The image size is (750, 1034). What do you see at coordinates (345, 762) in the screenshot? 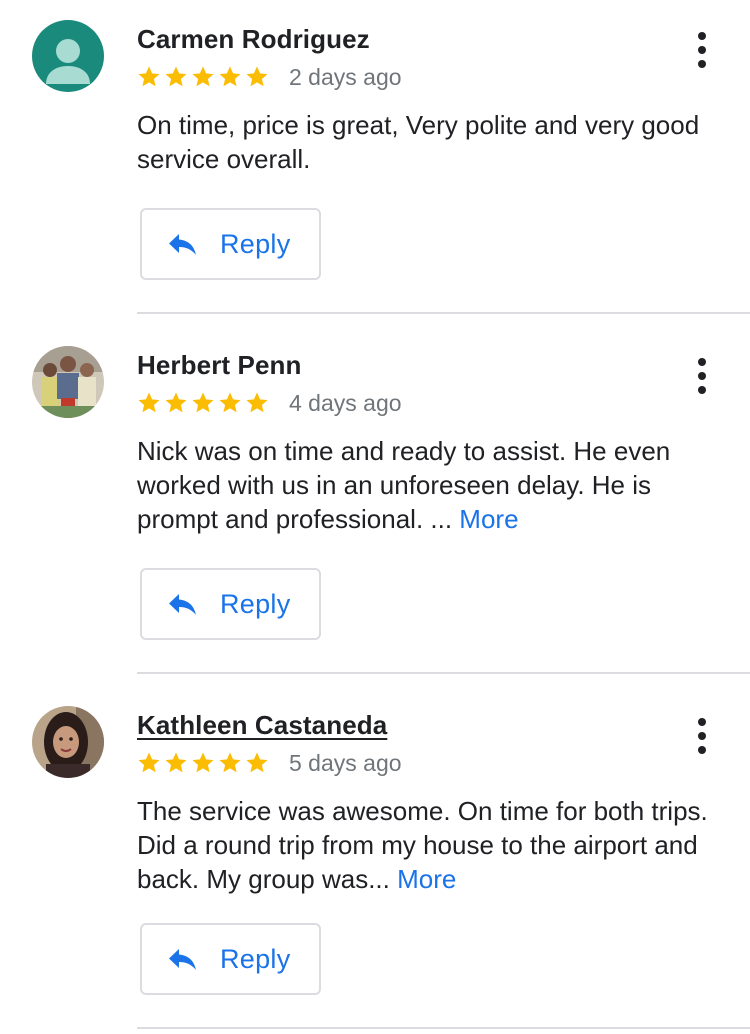
I see `review-date: 5 days ago` at bounding box center [345, 762].